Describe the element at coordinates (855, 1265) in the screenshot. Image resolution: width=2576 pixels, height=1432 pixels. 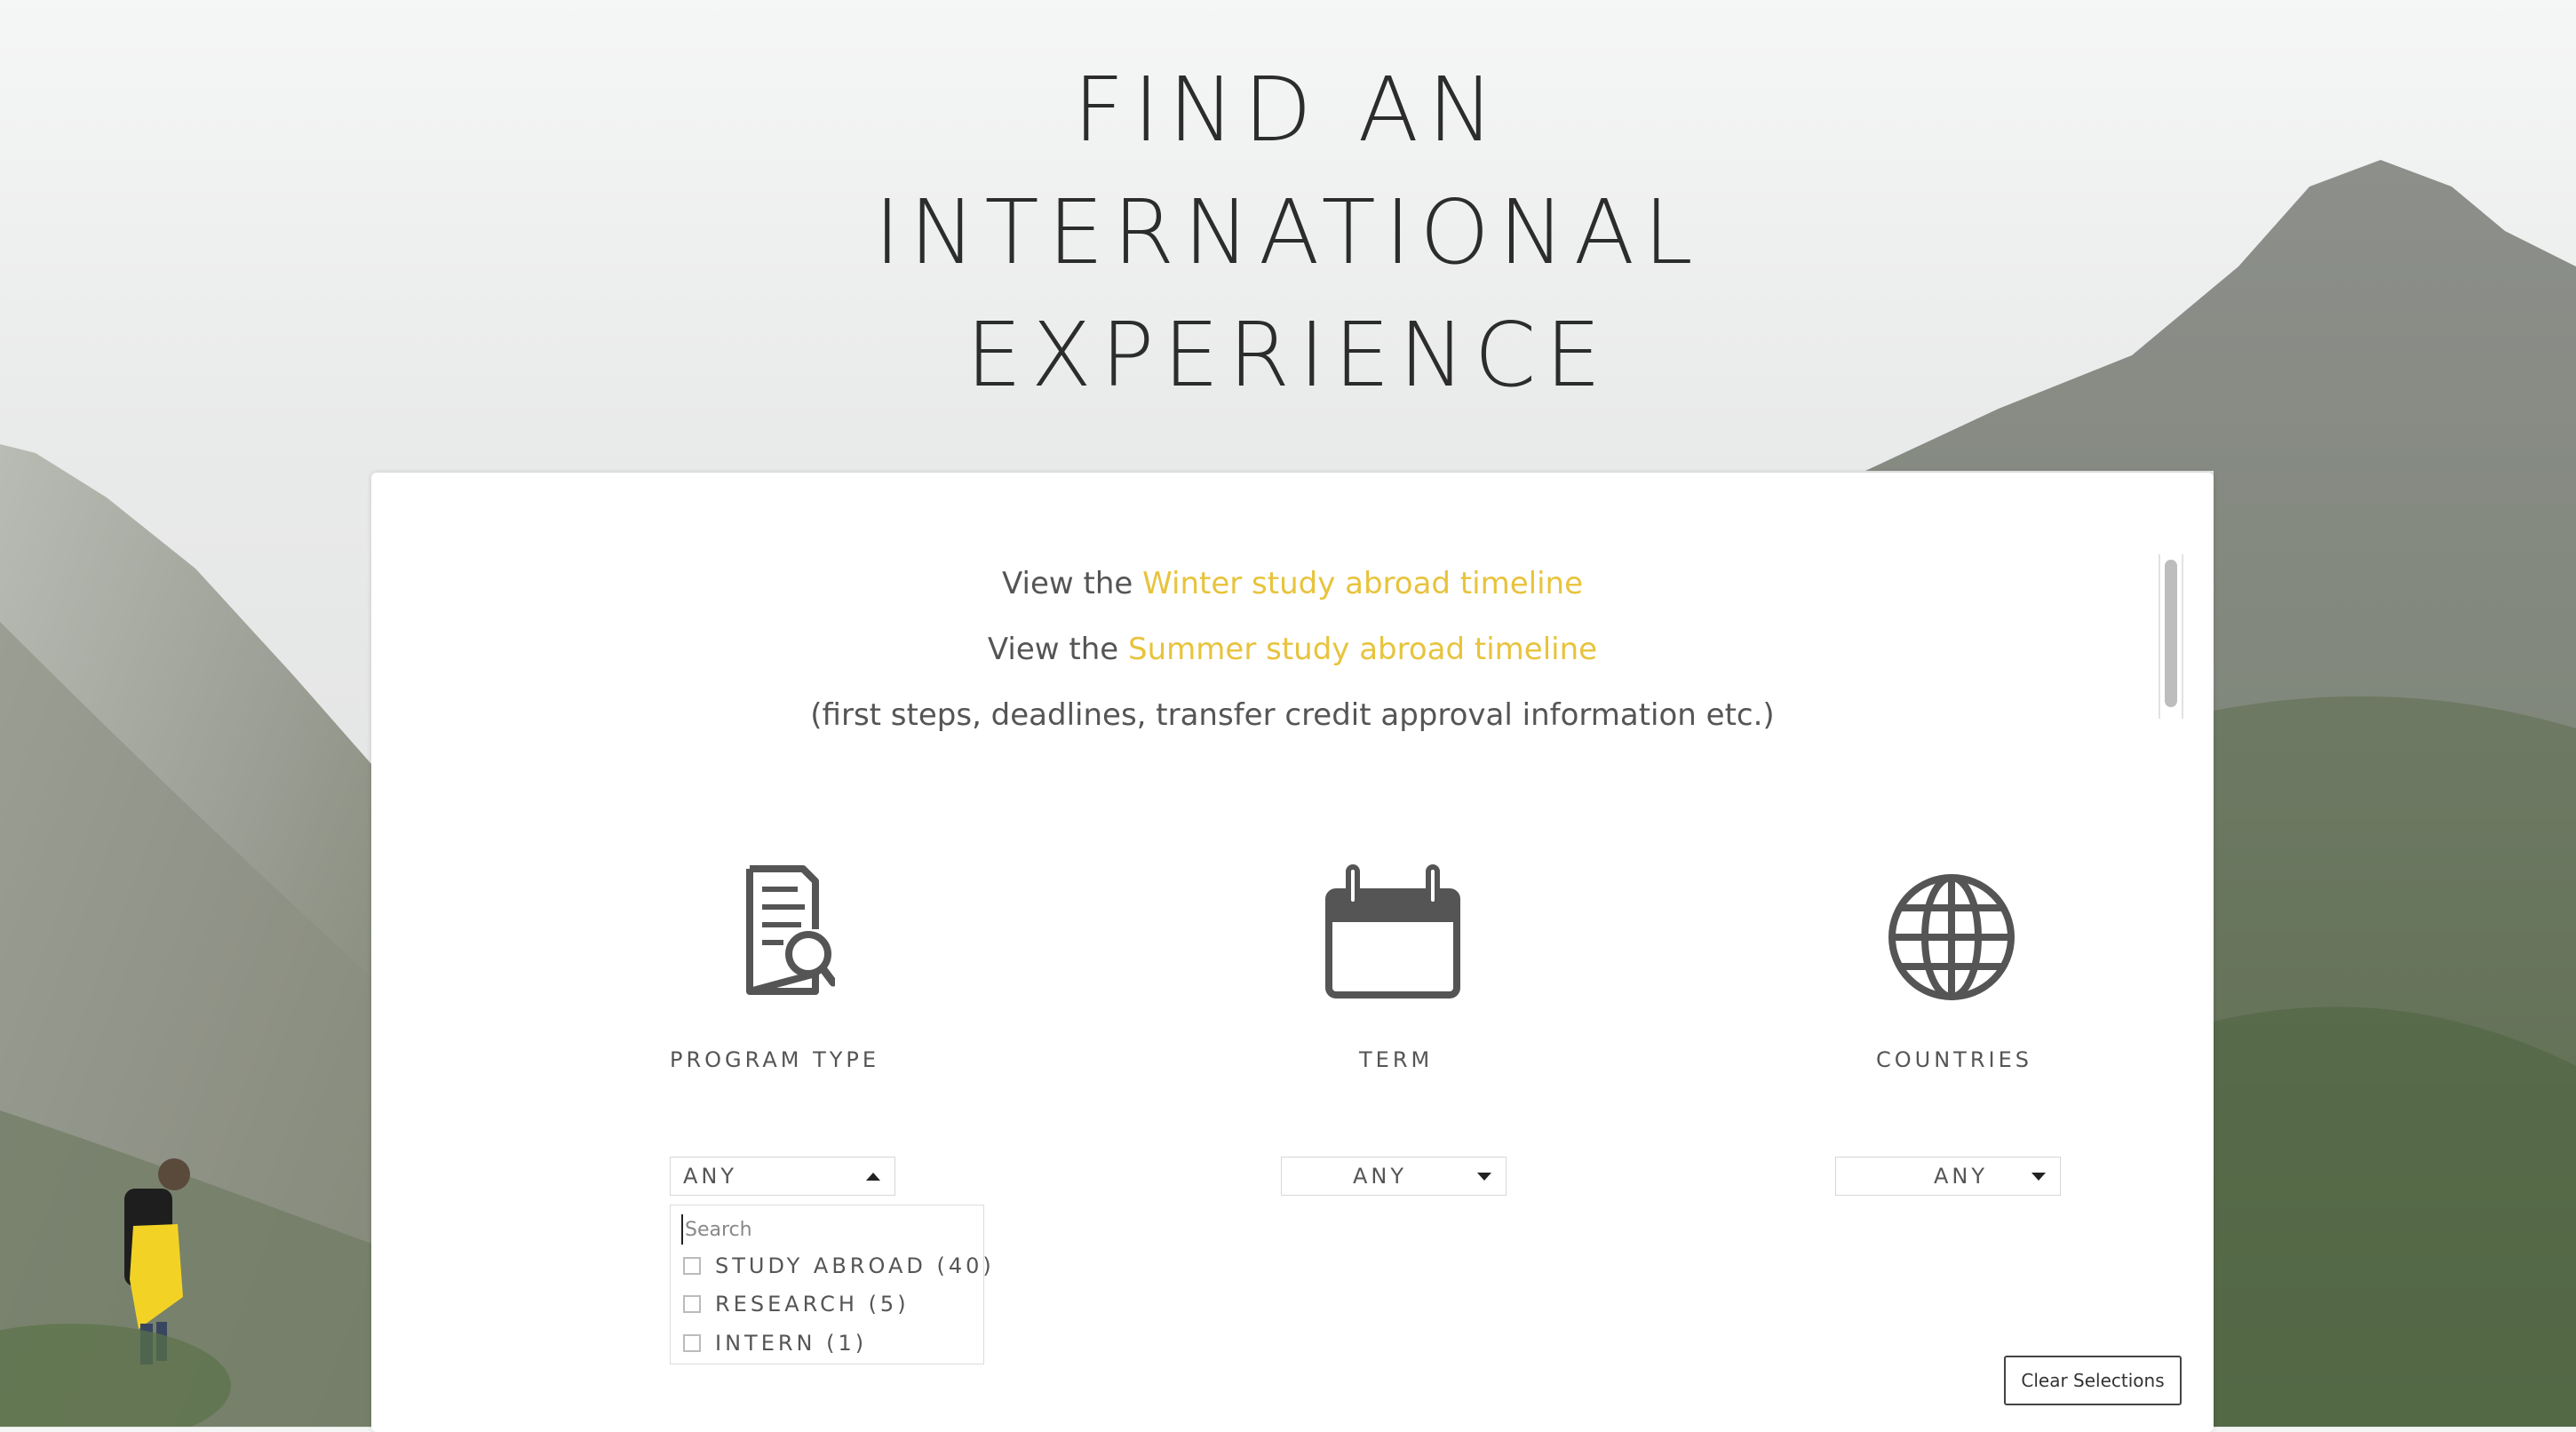
I see `option-label: STUDY ABROAD (40)` at that location.